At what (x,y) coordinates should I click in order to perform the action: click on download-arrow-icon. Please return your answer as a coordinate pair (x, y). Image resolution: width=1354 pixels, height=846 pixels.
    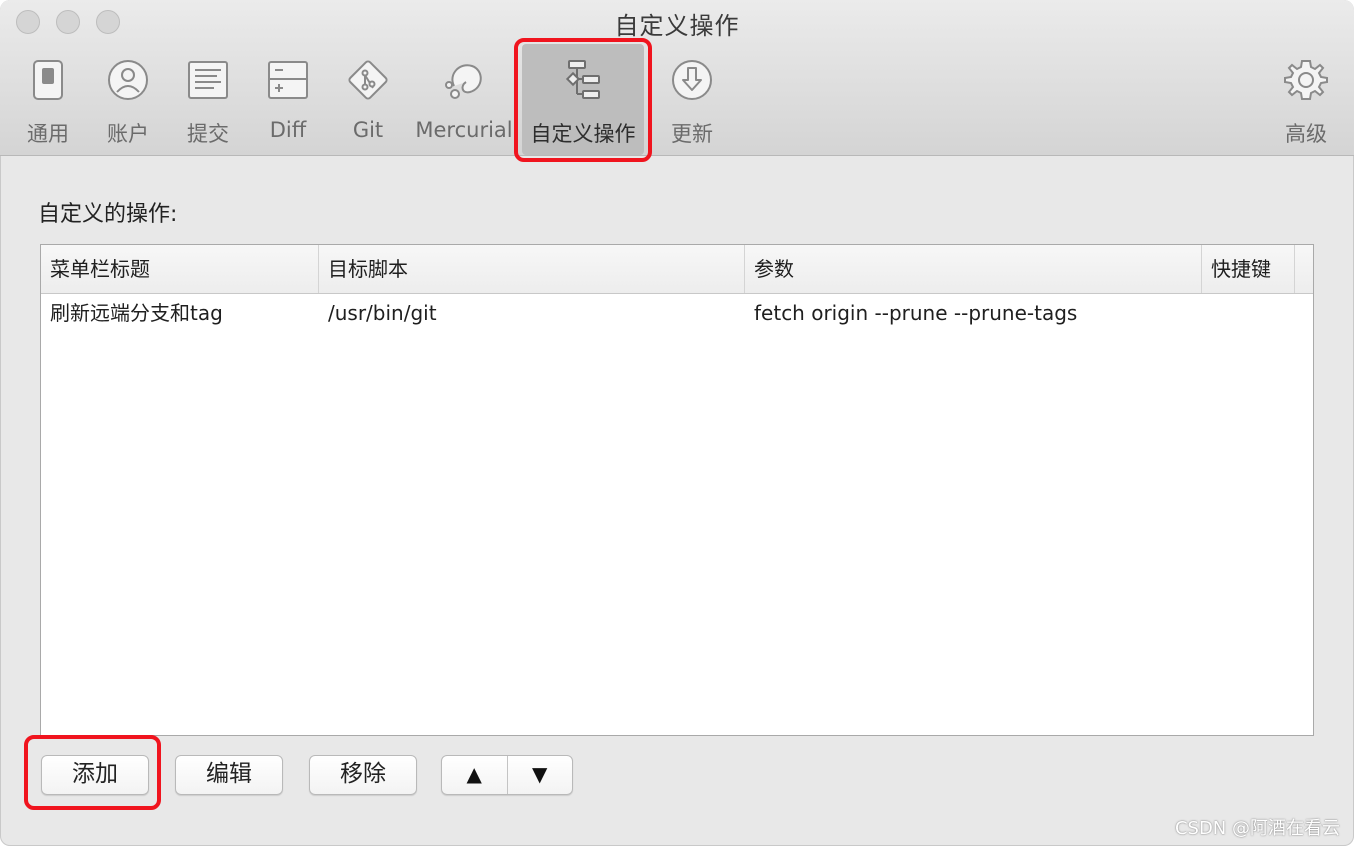
    Looking at the image, I should click on (692, 80).